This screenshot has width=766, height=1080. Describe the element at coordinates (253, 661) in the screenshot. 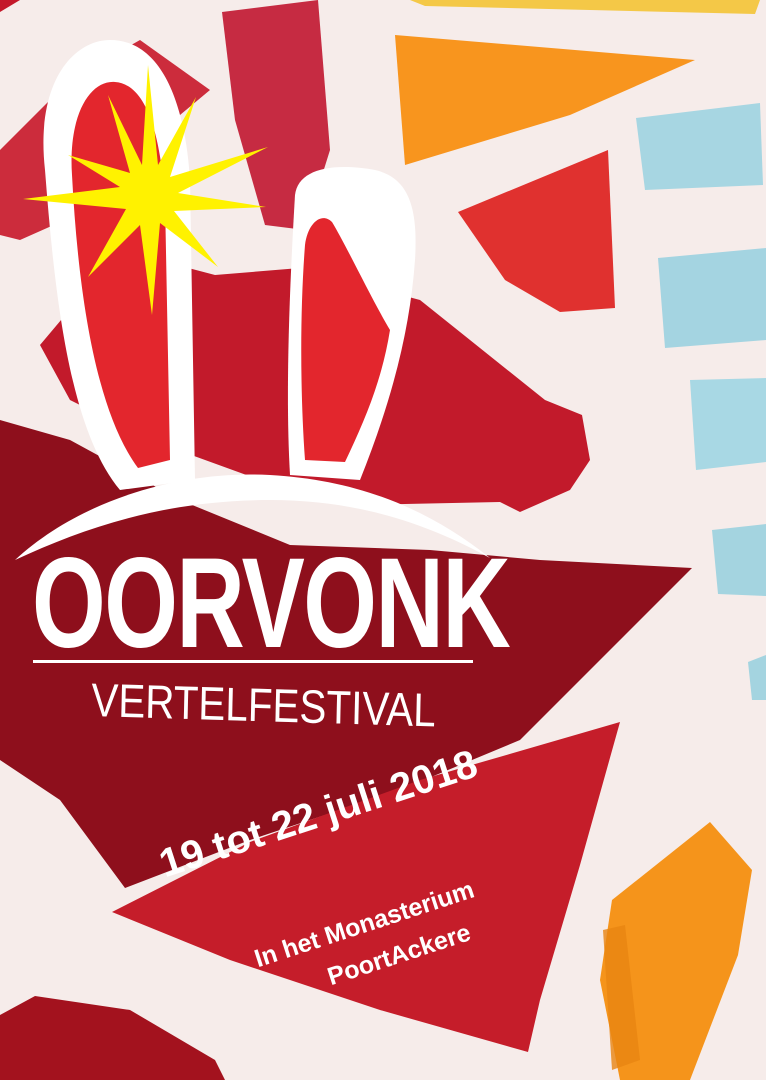

I see `logo-divider` at that location.